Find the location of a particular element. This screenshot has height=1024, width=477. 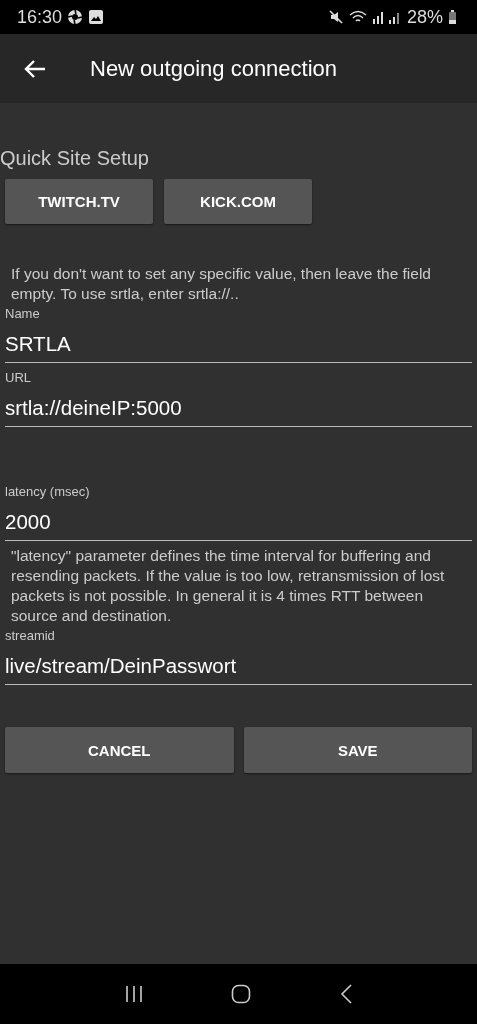

status-time: 16:30 is located at coordinates (40, 17).